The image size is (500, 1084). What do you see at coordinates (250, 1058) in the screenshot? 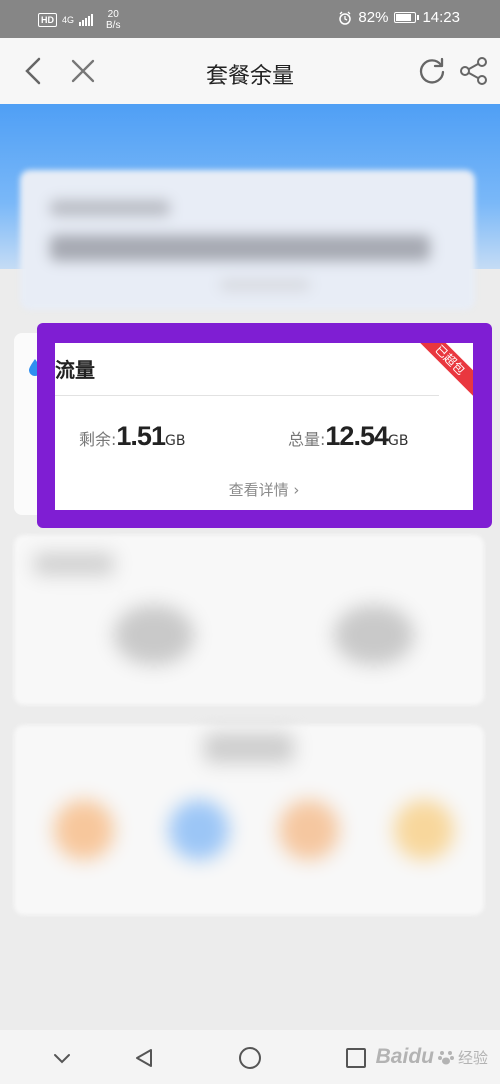
I see `nav-home-icon` at bounding box center [250, 1058].